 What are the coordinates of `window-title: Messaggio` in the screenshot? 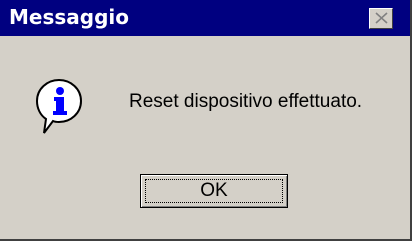 It's located at (69, 17).